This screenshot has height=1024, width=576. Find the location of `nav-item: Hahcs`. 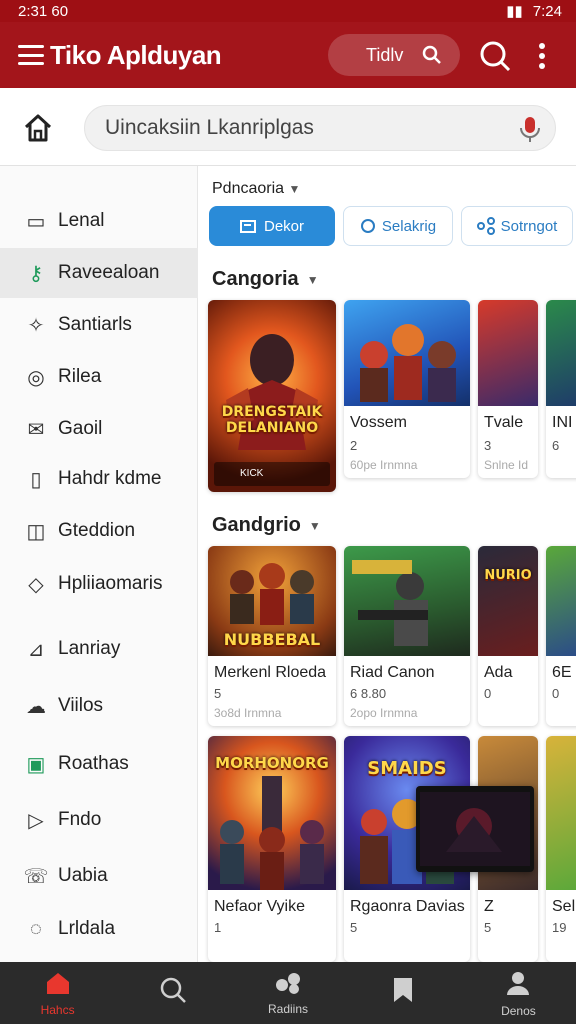

nav-item: Hahcs is located at coordinates (57, 993).